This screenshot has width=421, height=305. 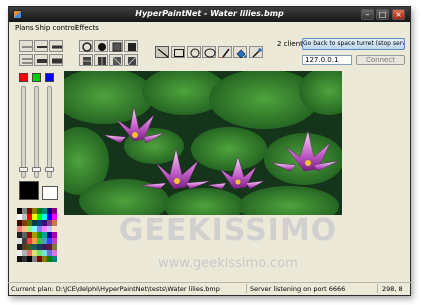 What do you see at coordinates (131, 60) in the screenshot?
I see `pattern-4-icon` at bounding box center [131, 60].